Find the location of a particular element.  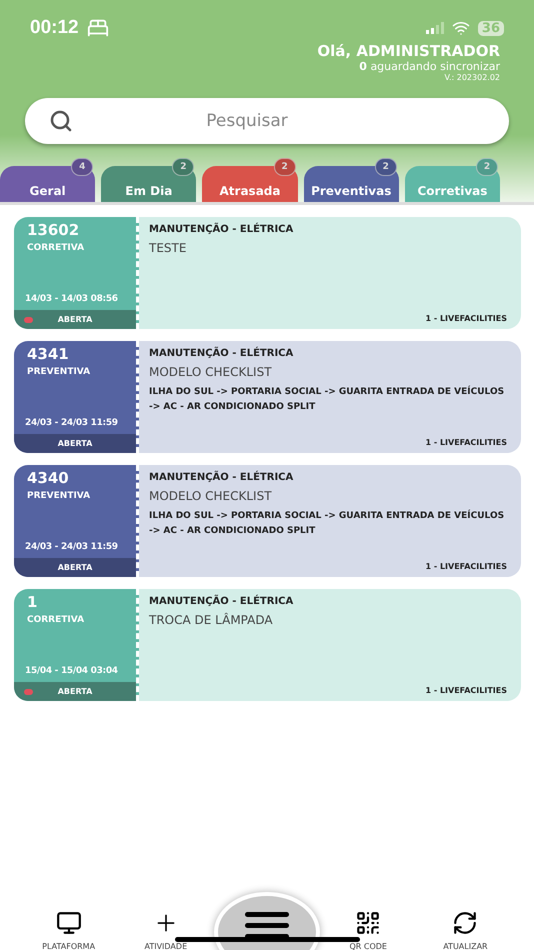

order-number: 1 is located at coordinates (32, 601).